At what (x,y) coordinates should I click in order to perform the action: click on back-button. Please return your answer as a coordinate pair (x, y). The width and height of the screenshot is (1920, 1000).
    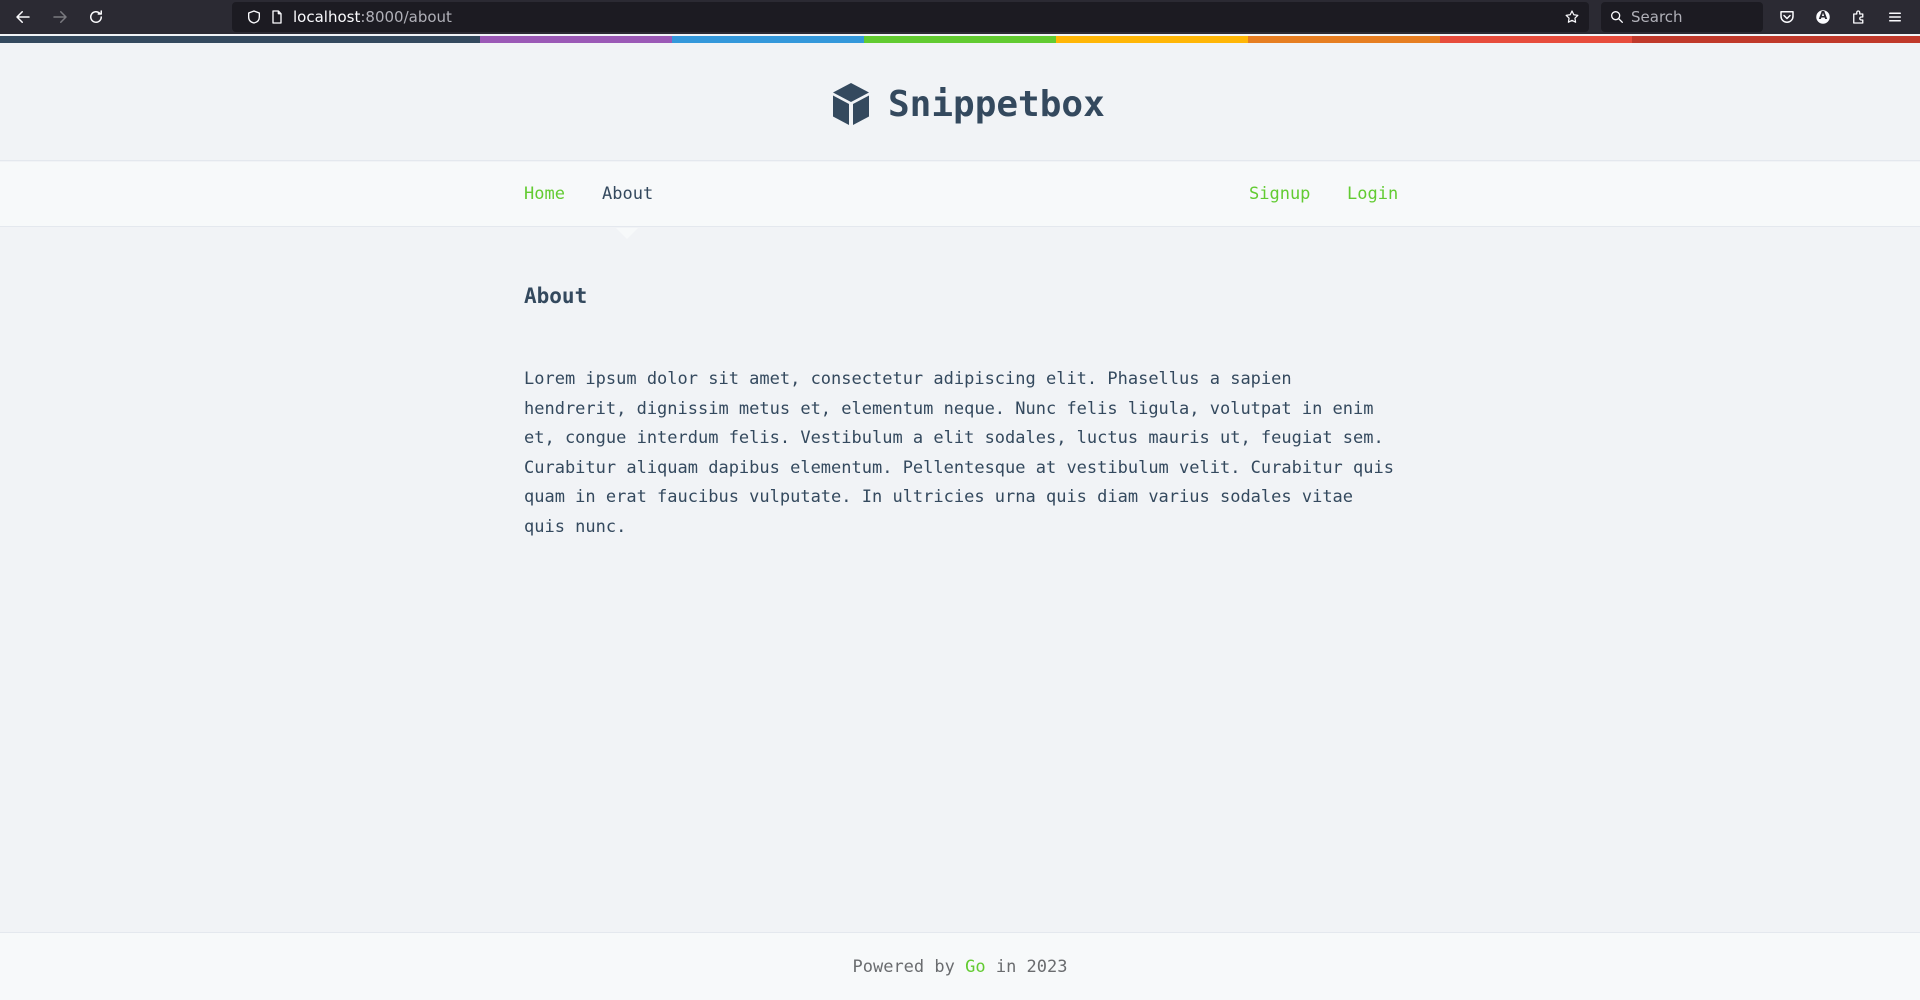
    Looking at the image, I should click on (23, 17).